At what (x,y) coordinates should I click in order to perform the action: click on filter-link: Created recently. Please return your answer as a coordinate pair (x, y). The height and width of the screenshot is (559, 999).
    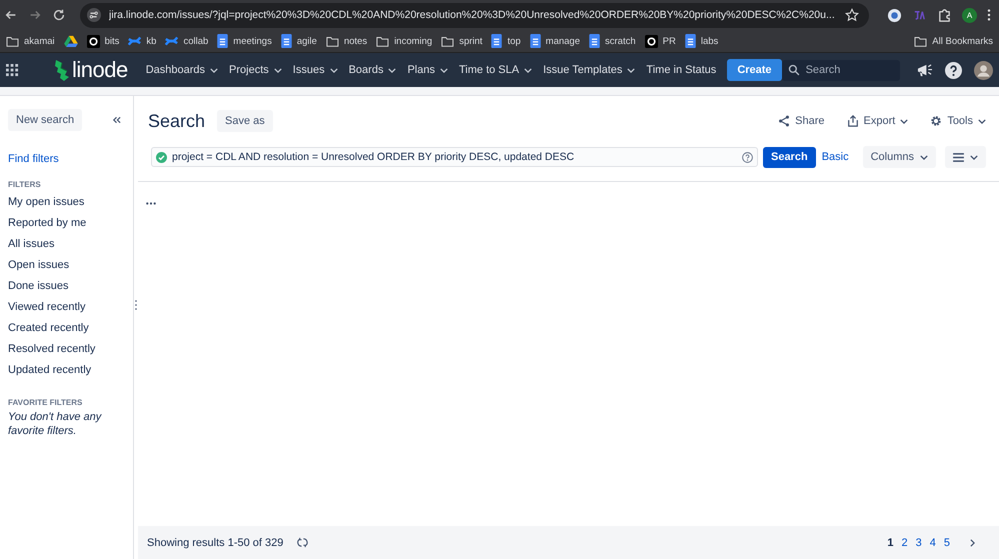
    Looking at the image, I should click on (70, 328).